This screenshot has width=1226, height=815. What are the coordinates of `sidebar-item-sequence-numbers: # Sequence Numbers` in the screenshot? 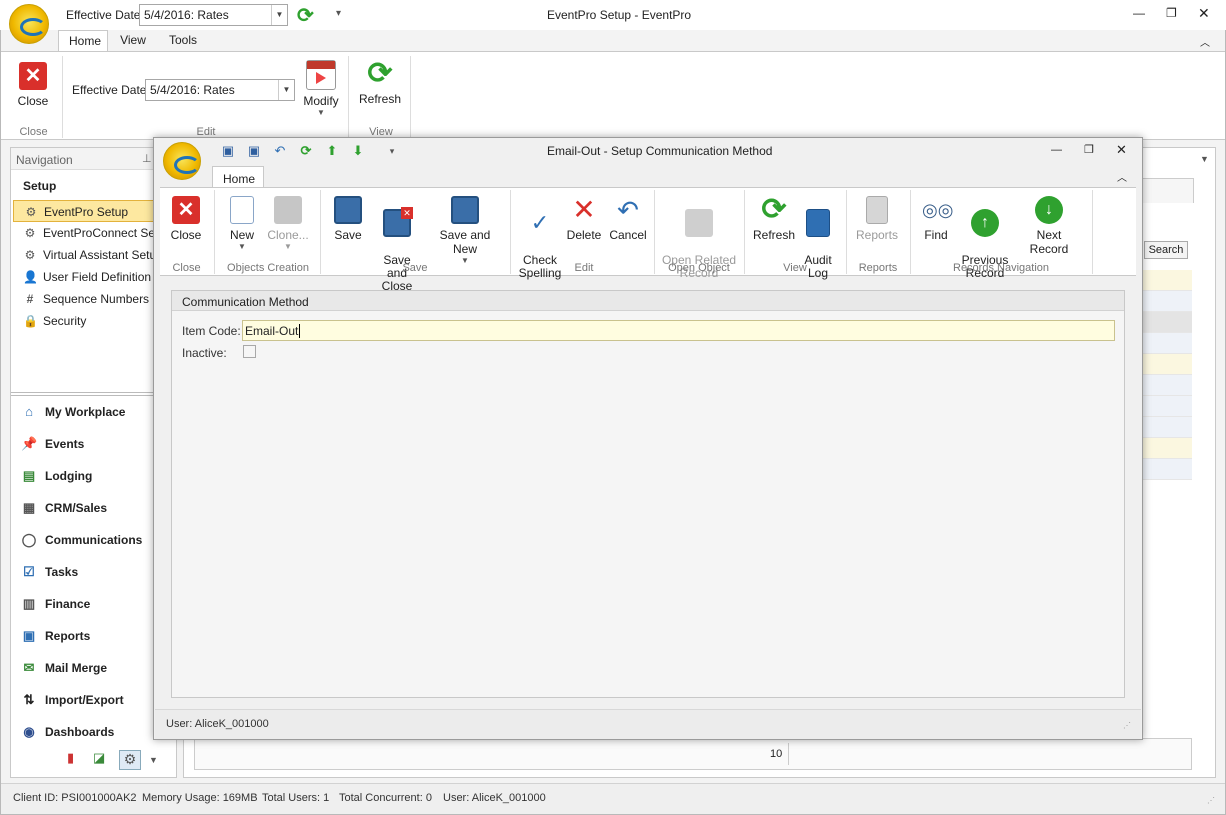 It's located at (94, 299).